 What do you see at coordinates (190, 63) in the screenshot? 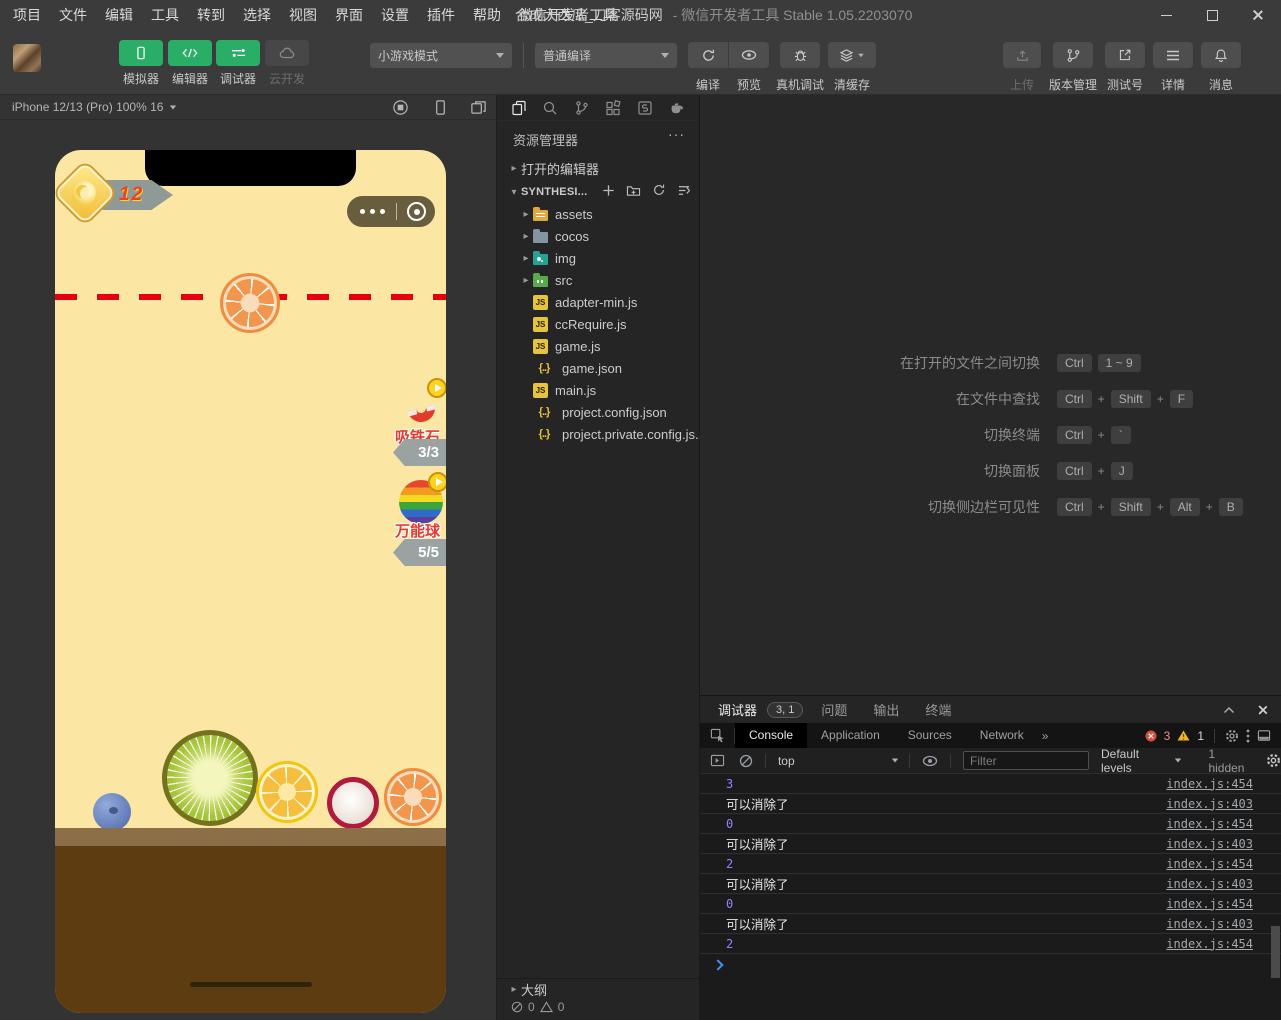
I see `editor-toggle-button: 编辑器` at bounding box center [190, 63].